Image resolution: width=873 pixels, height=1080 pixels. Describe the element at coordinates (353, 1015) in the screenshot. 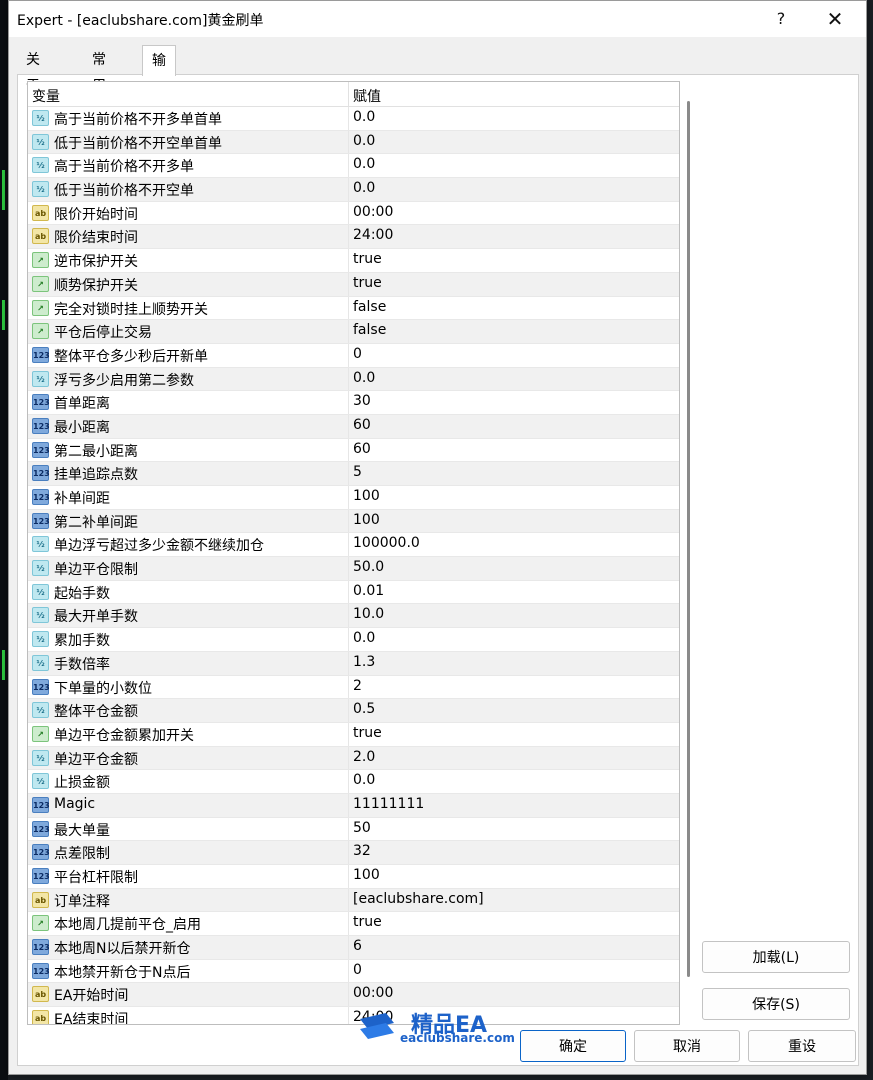

I see `table-row: abEA结束时间24:00` at that location.